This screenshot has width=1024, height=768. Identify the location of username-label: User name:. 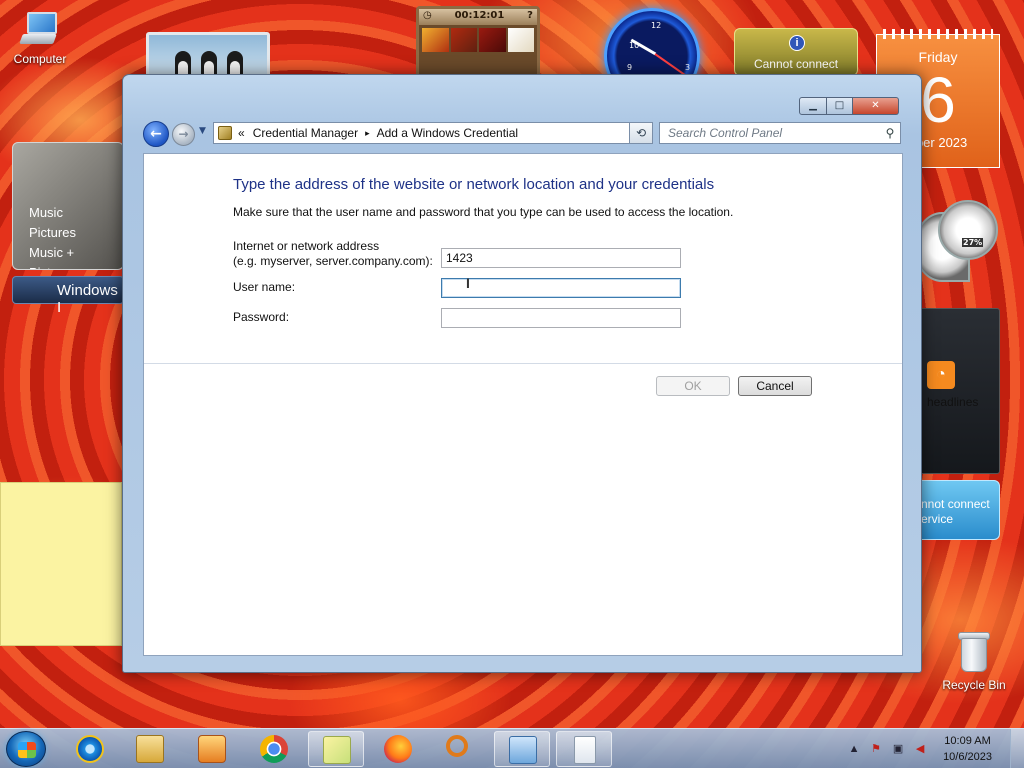
(264, 287).